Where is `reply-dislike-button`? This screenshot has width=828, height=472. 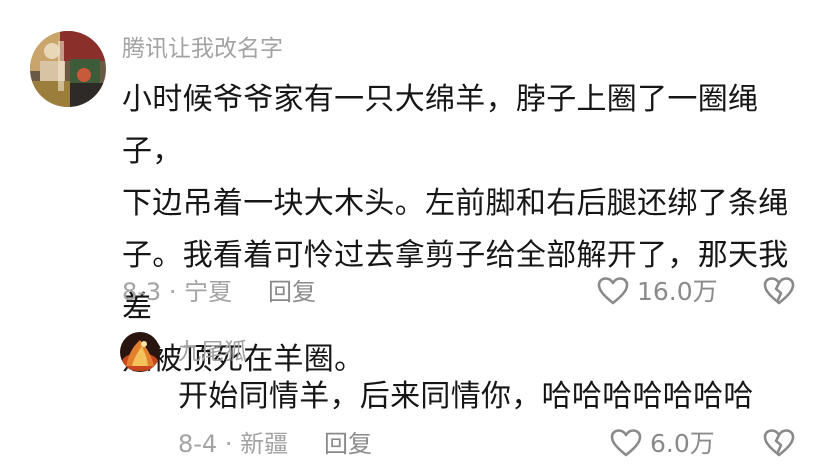 reply-dislike-button is located at coordinates (779, 443).